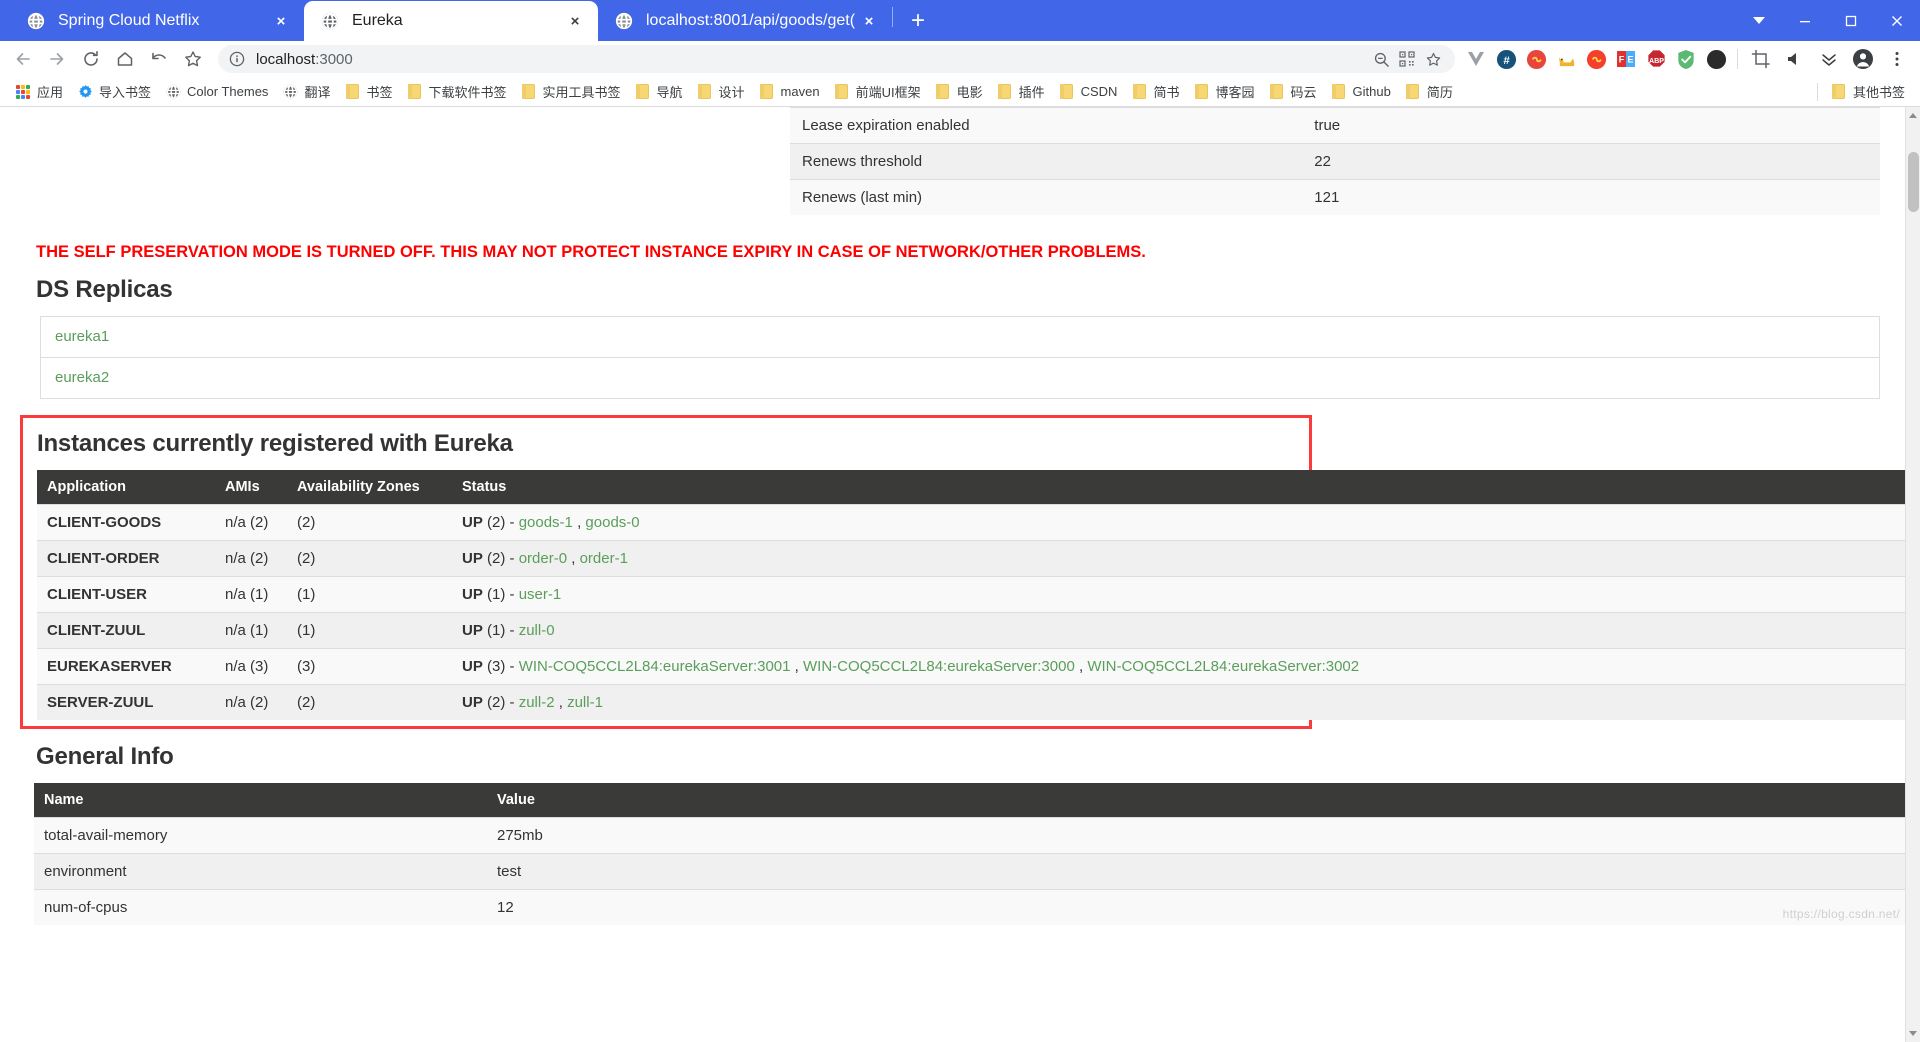 This screenshot has height=1042, width=1920. I want to click on bookmark-color-themes: Color Themes, so click(216, 92).